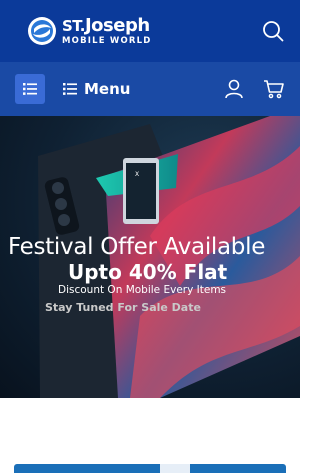  I want to click on next-section-highlight, so click(175, 468).